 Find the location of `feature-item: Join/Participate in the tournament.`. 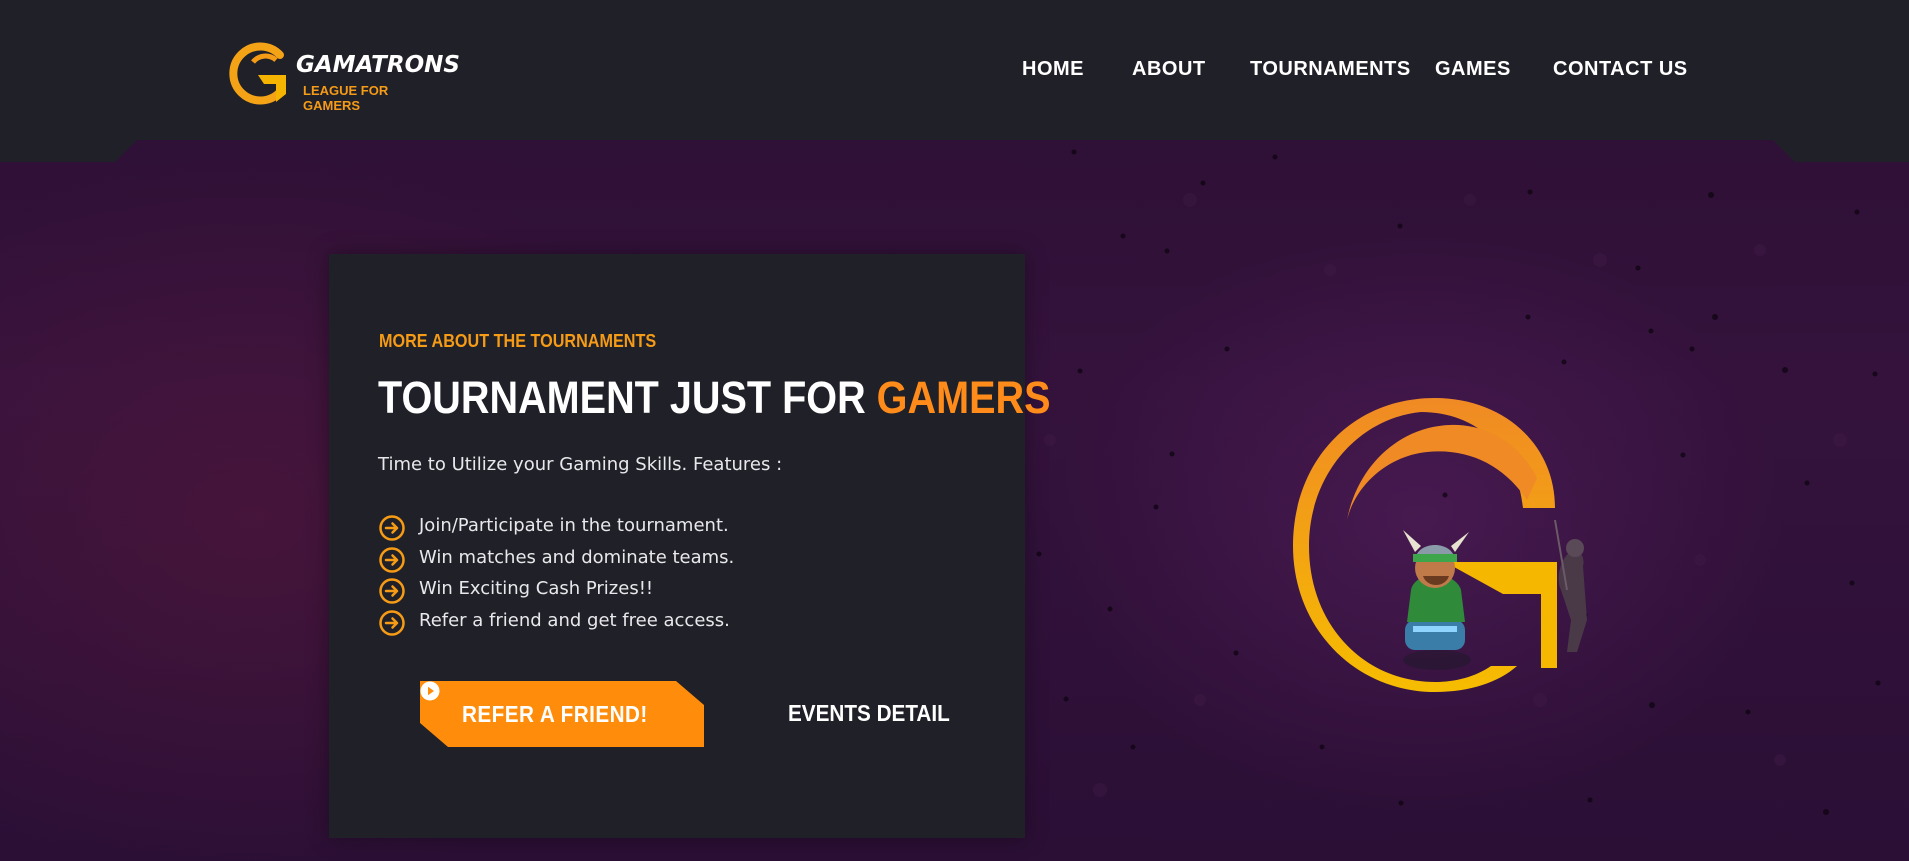

feature-item: Join/Participate in the tournament. is located at coordinates (678, 528).